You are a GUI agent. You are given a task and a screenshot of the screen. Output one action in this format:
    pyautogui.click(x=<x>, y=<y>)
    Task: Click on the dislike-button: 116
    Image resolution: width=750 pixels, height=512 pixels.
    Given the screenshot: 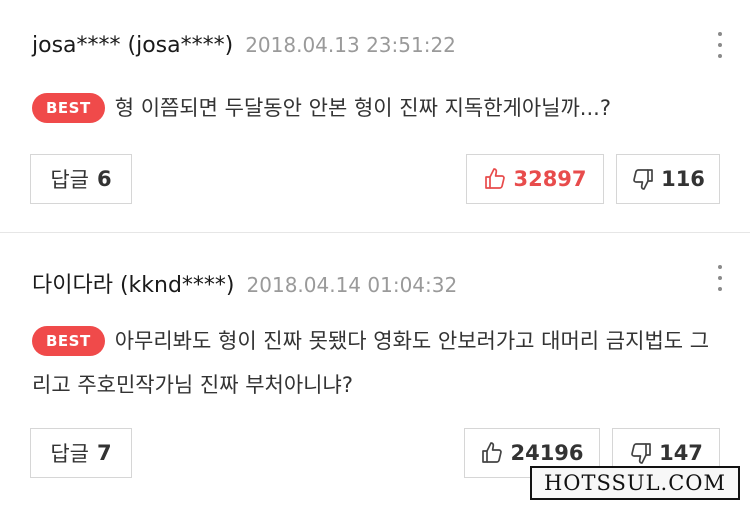 What is the action you would take?
    pyautogui.click(x=668, y=179)
    